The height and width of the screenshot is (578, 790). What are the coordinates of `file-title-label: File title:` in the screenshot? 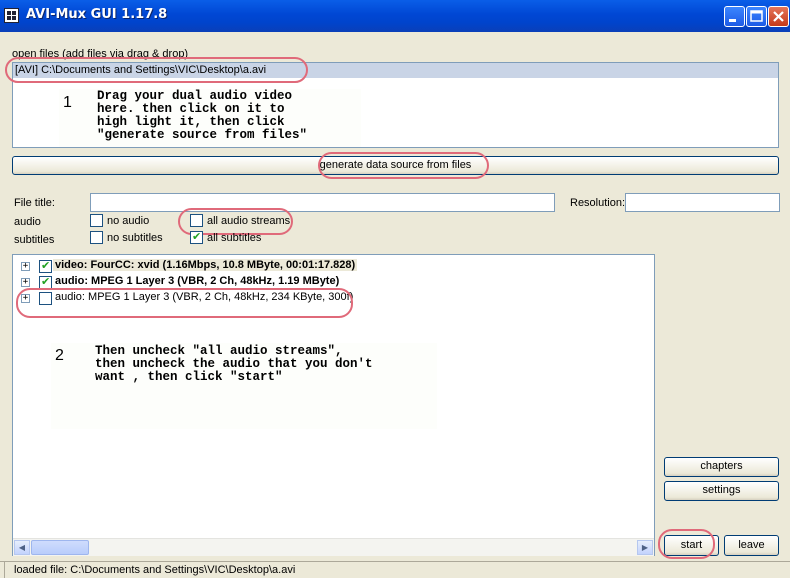 It's located at (34, 203).